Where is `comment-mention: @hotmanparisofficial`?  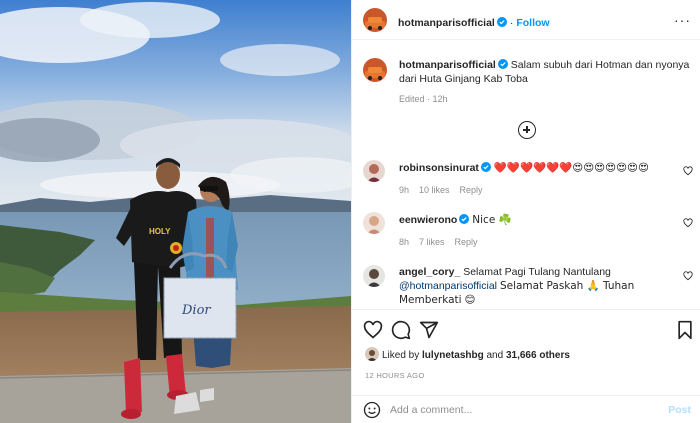
comment-mention: @hotmanparisofficial is located at coordinates (448, 286).